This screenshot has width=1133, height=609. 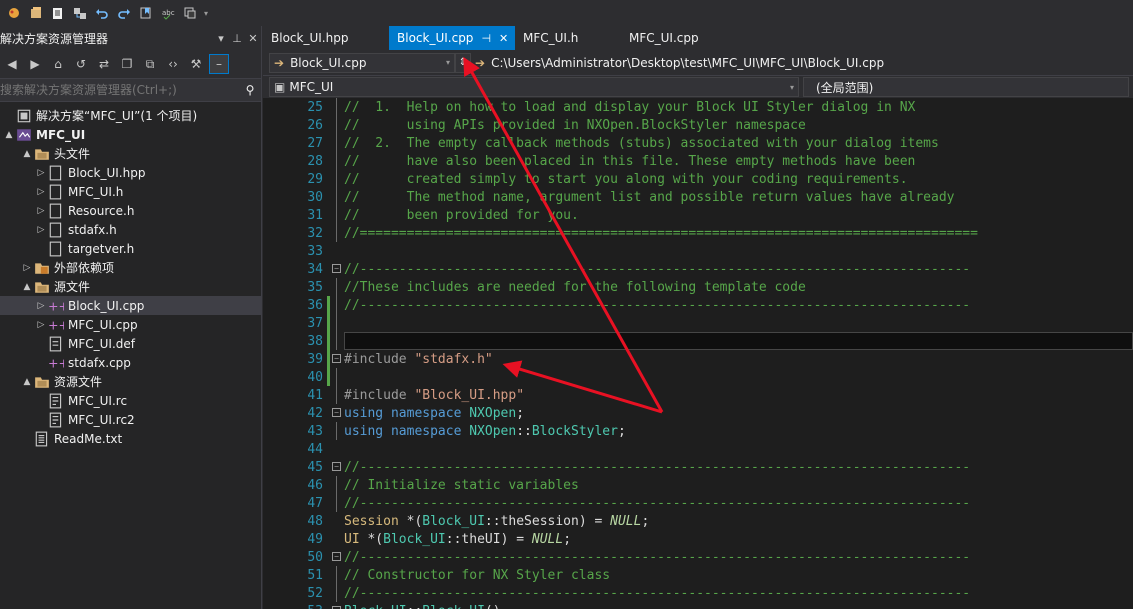 What do you see at coordinates (131, 210) in the screenshot?
I see `tree-node: ▷ Resource.h` at bounding box center [131, 210].